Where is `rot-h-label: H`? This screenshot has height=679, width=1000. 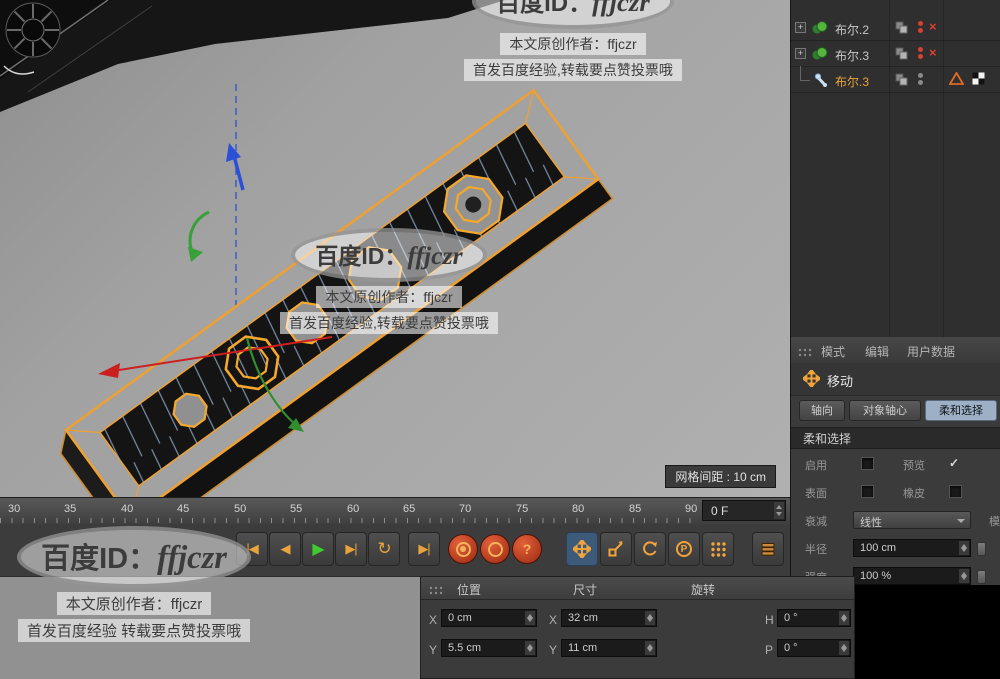
rot-h-label: H is located at coordinates (769, 620).